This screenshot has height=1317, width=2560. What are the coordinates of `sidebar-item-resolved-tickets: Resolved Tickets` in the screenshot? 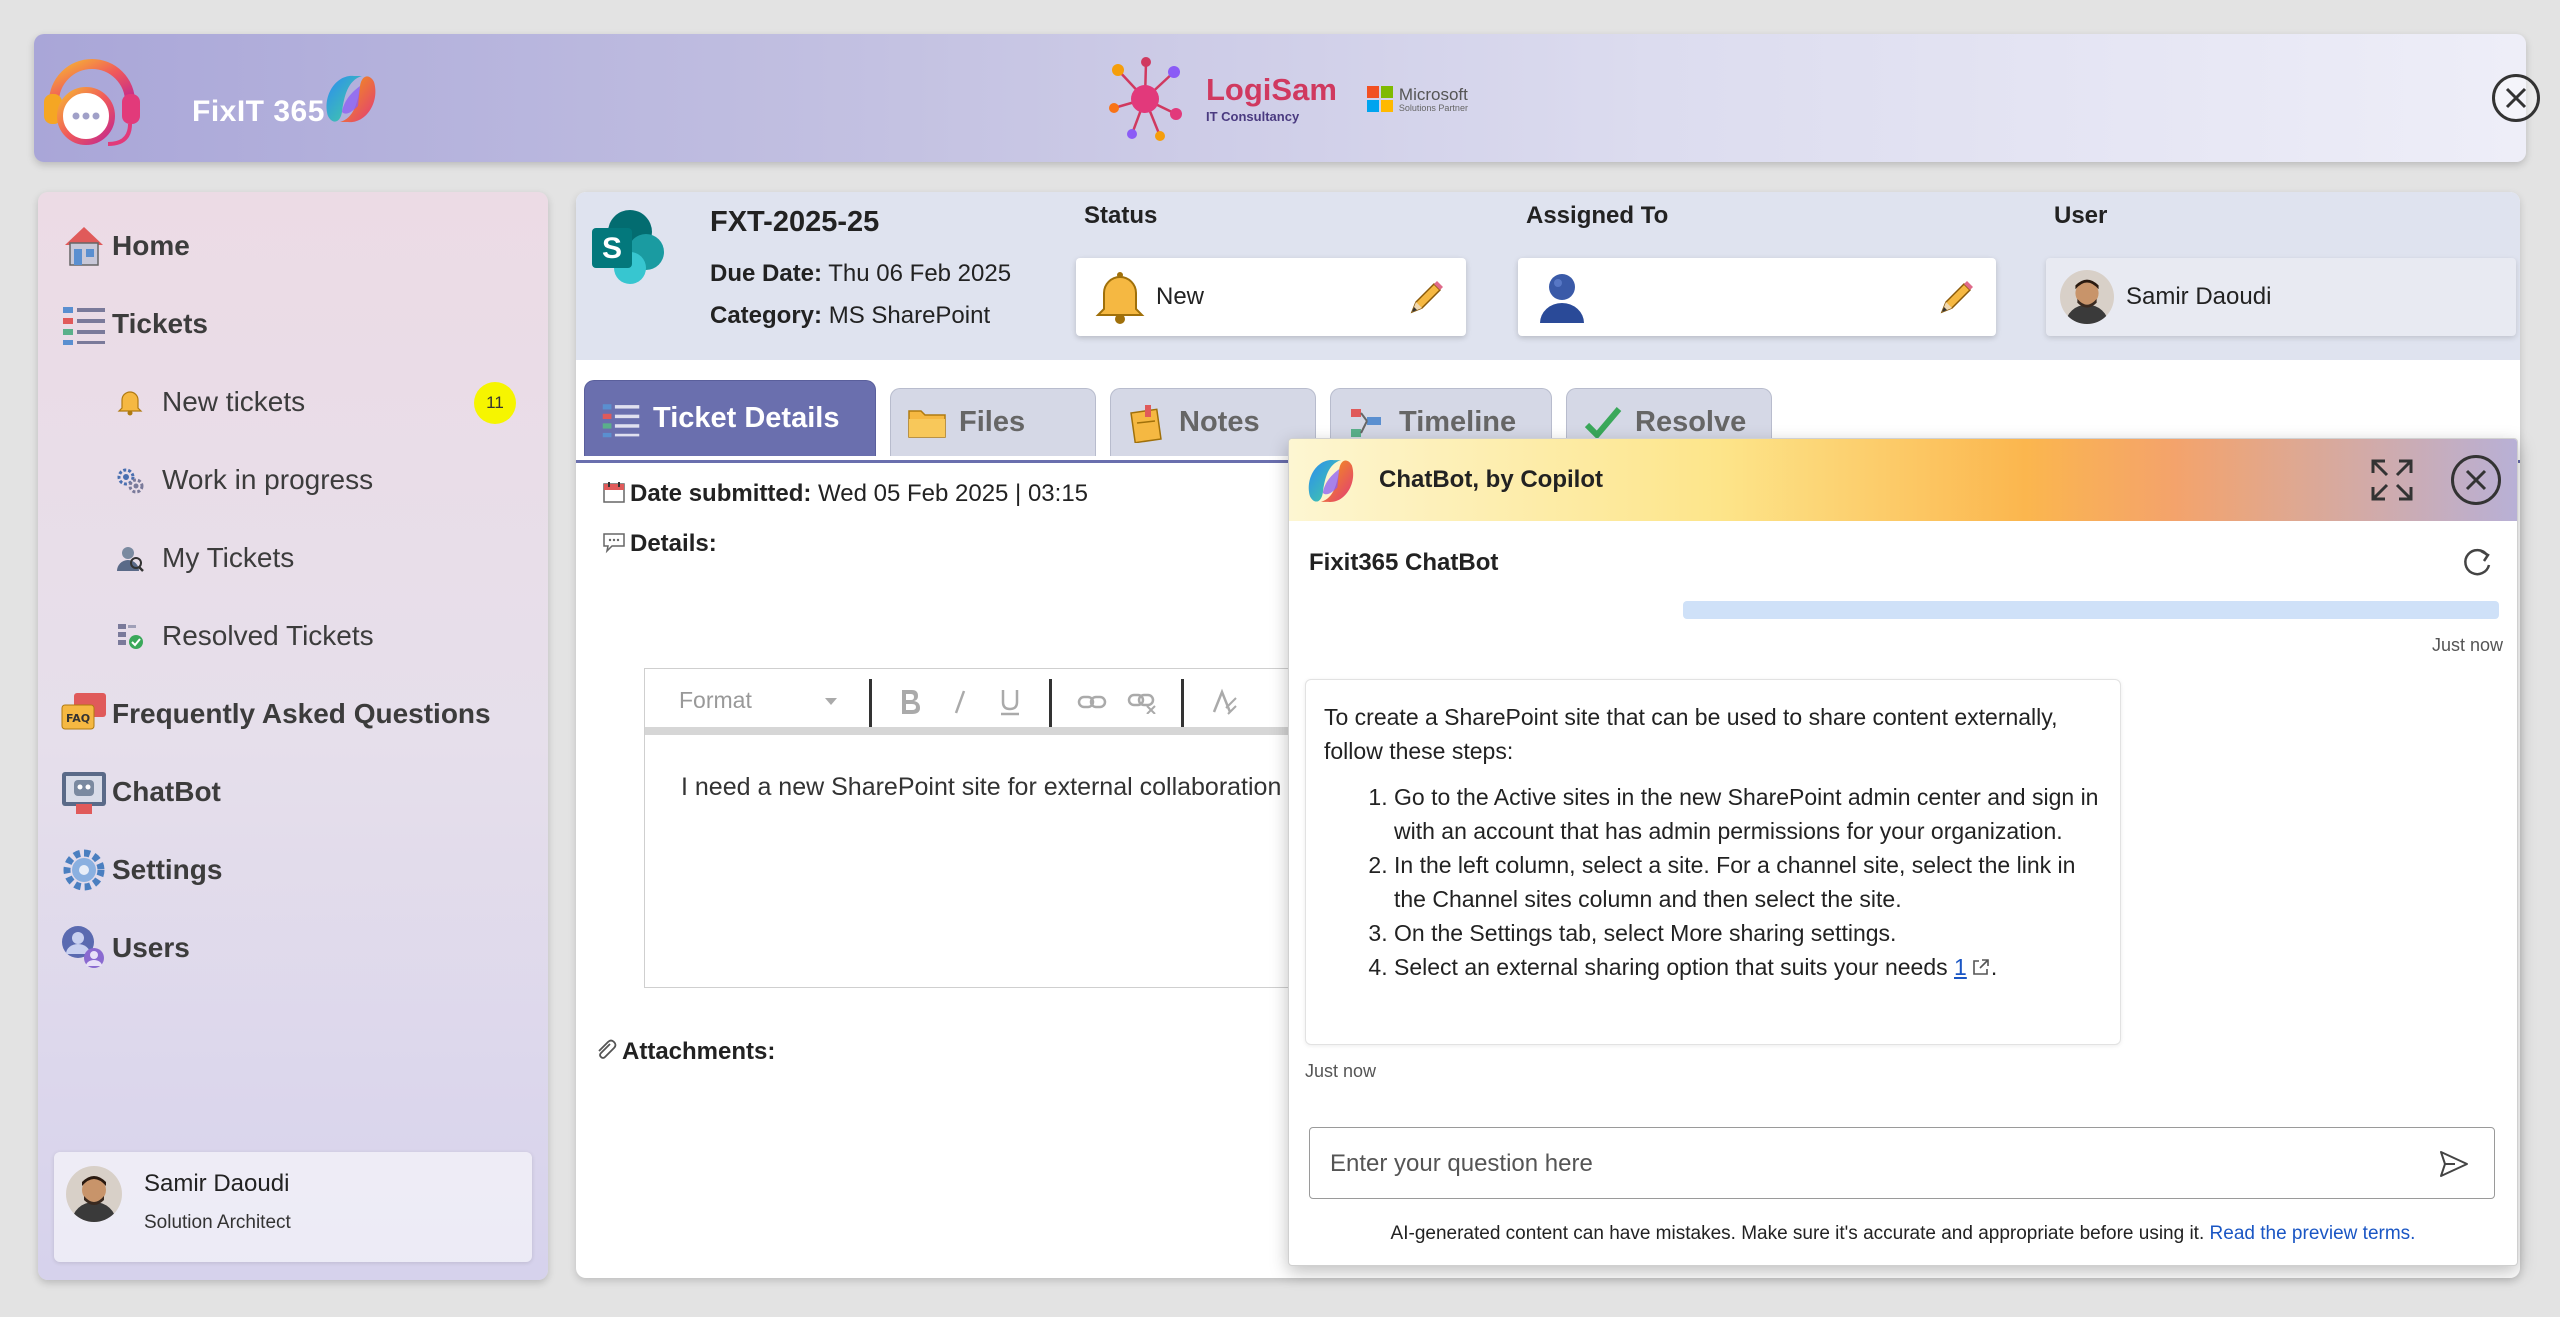 It's located at (242, 636).